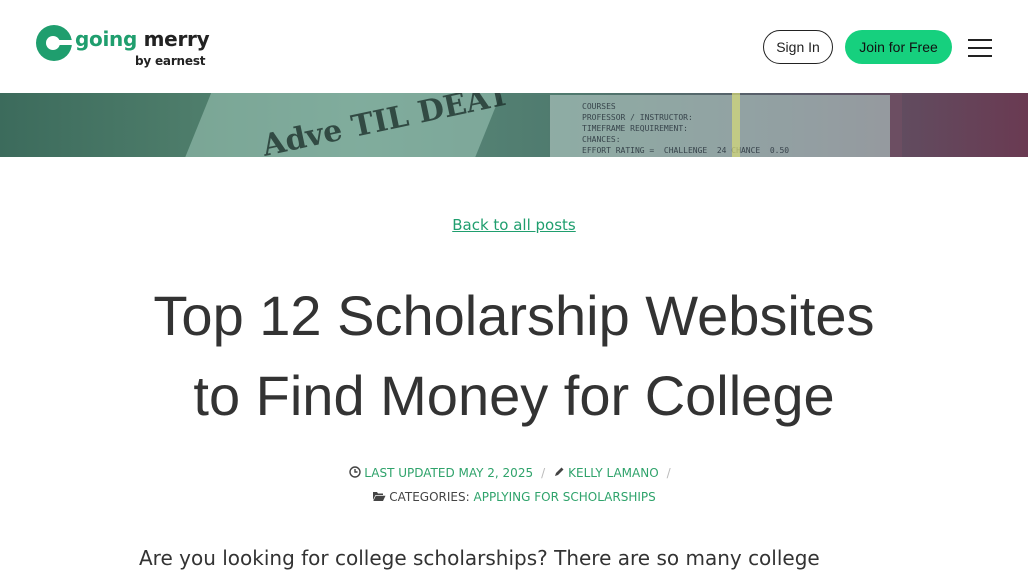 This screenshot has height=578, width=1028. Describe the element at coordinates (170, 61) in the screenshot. I see `logo-tagline: by earnest` at that location.